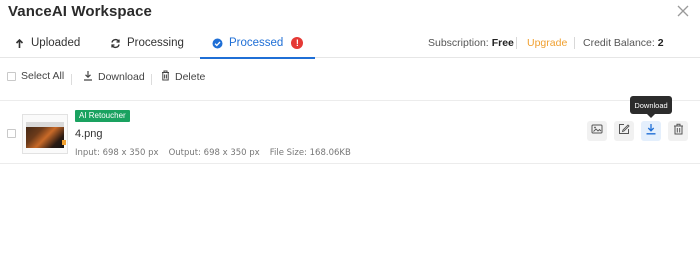 The image size is (700, 268). What do you see at coordinates (11, 133) in the screenshot?
I see `row-checkbox` at bounding box center [11, 133].